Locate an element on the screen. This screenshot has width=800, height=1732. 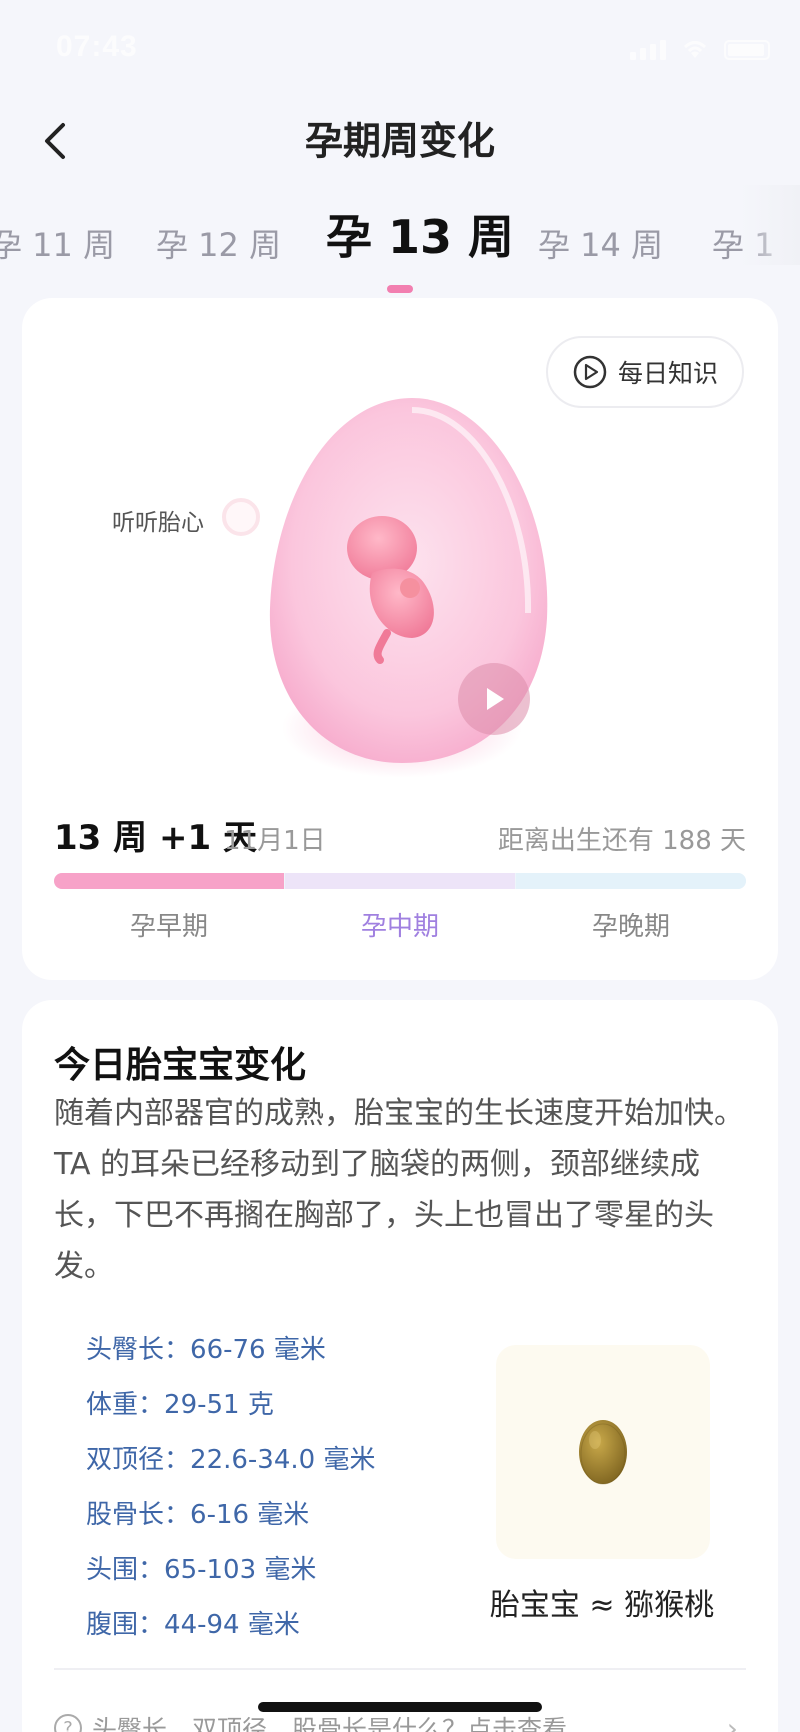
faq-link: ? 头臀长、双顶径、股骨长是什么？点击查看 is located at coordinates (310, 1721).